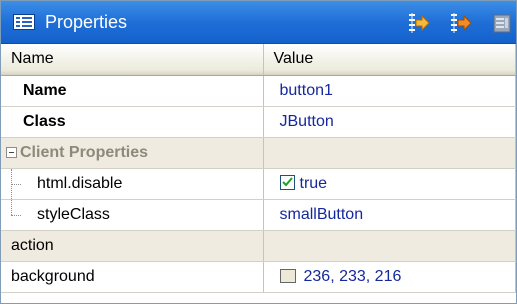 The height and width of the screenshot is (304, 517). I want to click on property-name: styleClass, so click(73, 214).